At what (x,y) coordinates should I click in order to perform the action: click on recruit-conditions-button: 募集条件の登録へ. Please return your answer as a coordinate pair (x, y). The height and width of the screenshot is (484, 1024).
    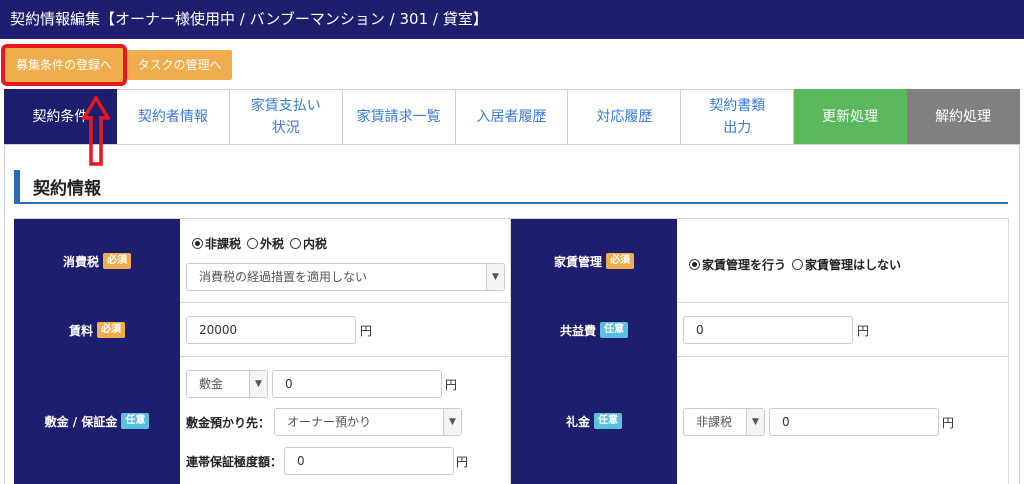
    Looking at the image, I should click on (64, 65).